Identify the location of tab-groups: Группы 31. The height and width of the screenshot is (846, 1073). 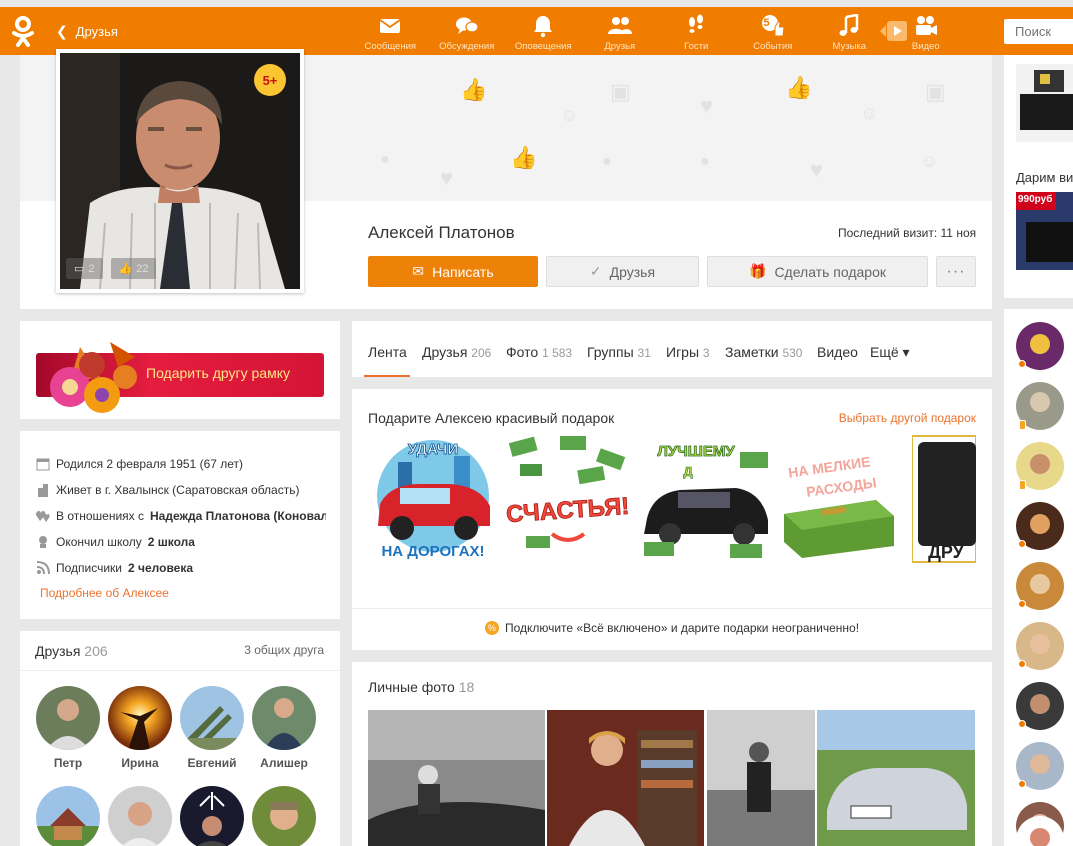
(619, 352).